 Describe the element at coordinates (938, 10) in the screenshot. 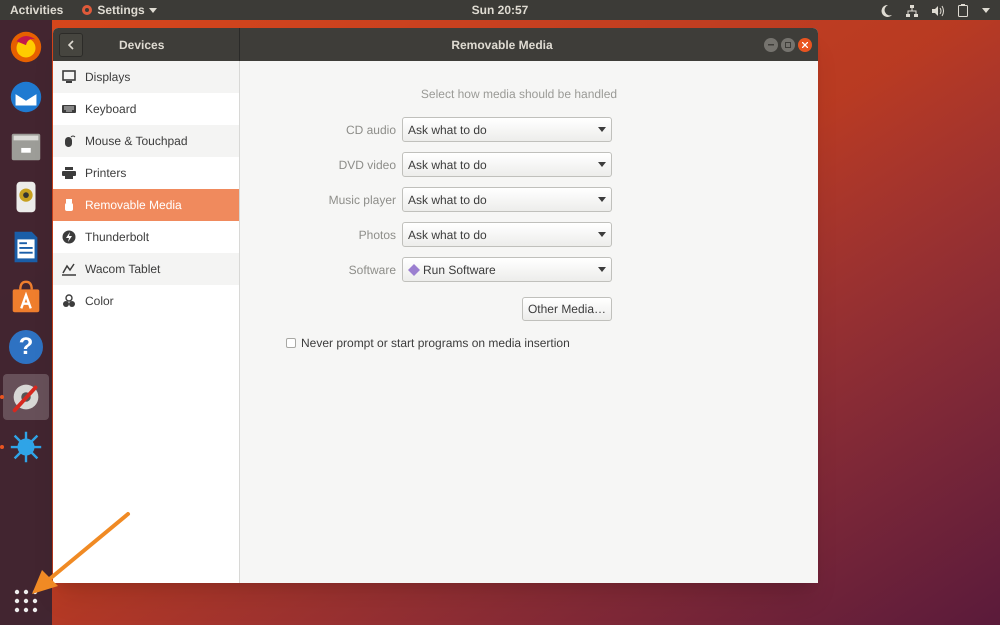

I see `volume-icon` at that location.